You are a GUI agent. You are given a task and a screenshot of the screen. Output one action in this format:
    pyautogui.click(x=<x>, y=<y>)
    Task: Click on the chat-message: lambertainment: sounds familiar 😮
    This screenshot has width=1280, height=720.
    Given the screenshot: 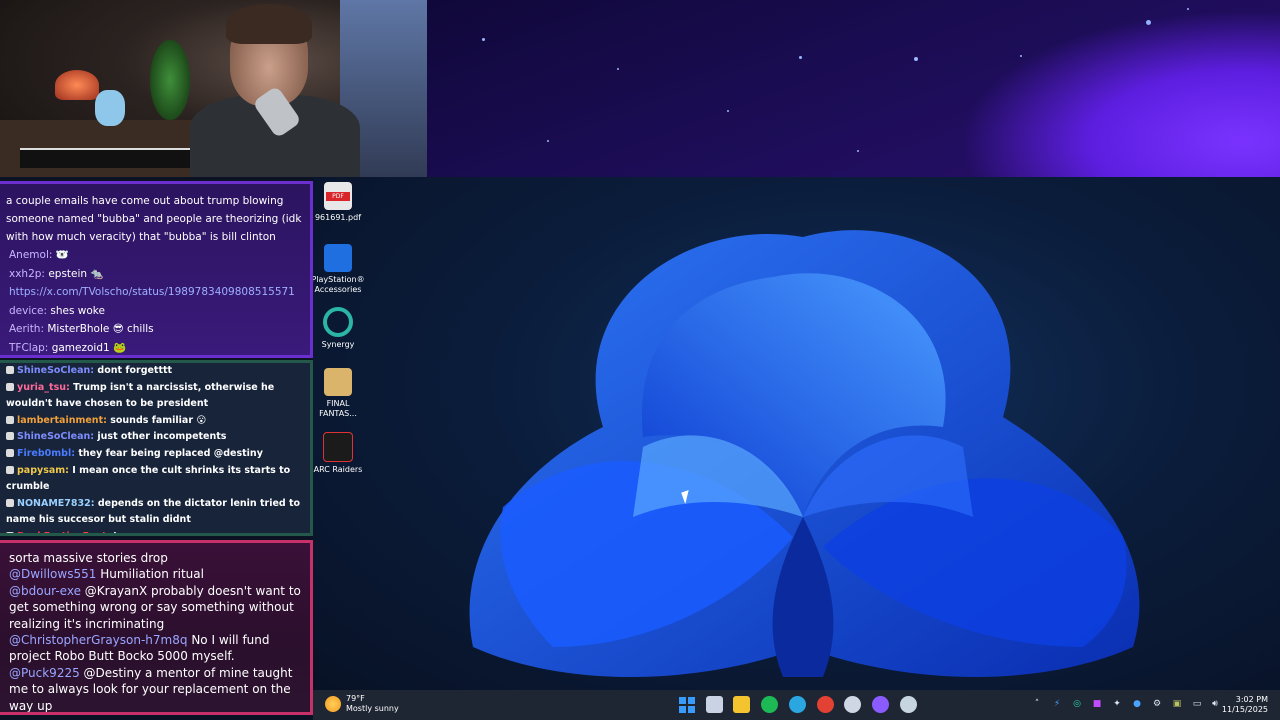 What is the action you would take?
    pyautogui.click(x=155, y=421)
    